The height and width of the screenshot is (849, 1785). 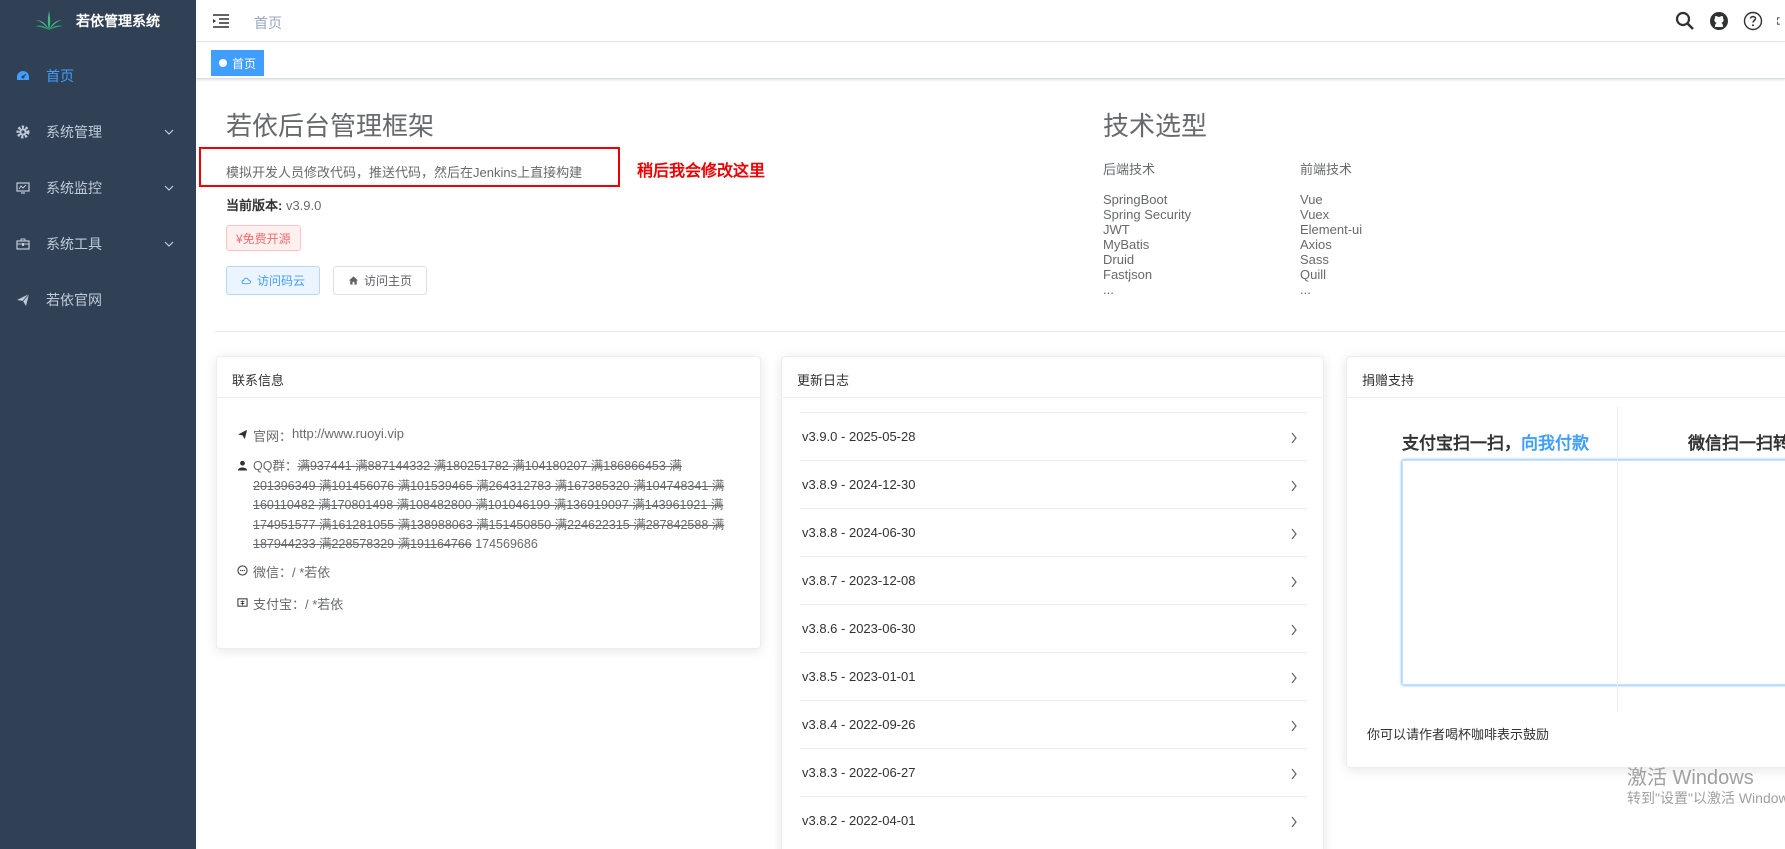 What do you see at coordinates (324, 604) in the screenshot?
I see `alipay-value: / *若依` at bounding box center [324, 604].